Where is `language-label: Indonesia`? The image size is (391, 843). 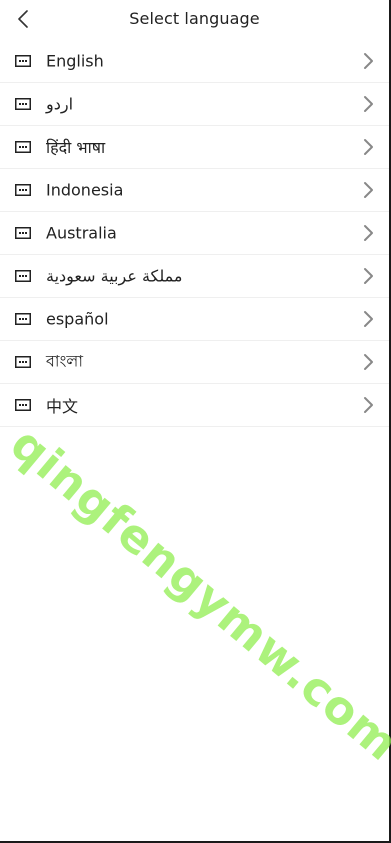 language-label: Indonesia is located at coordinates (85, 190).